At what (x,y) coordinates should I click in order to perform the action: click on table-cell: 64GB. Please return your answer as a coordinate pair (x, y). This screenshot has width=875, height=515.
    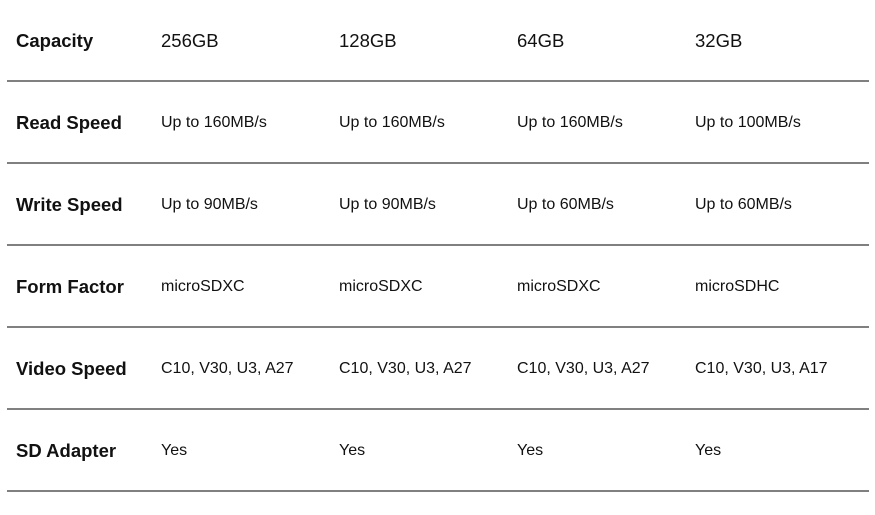
    Looking at the image, I should click on (541, 40).